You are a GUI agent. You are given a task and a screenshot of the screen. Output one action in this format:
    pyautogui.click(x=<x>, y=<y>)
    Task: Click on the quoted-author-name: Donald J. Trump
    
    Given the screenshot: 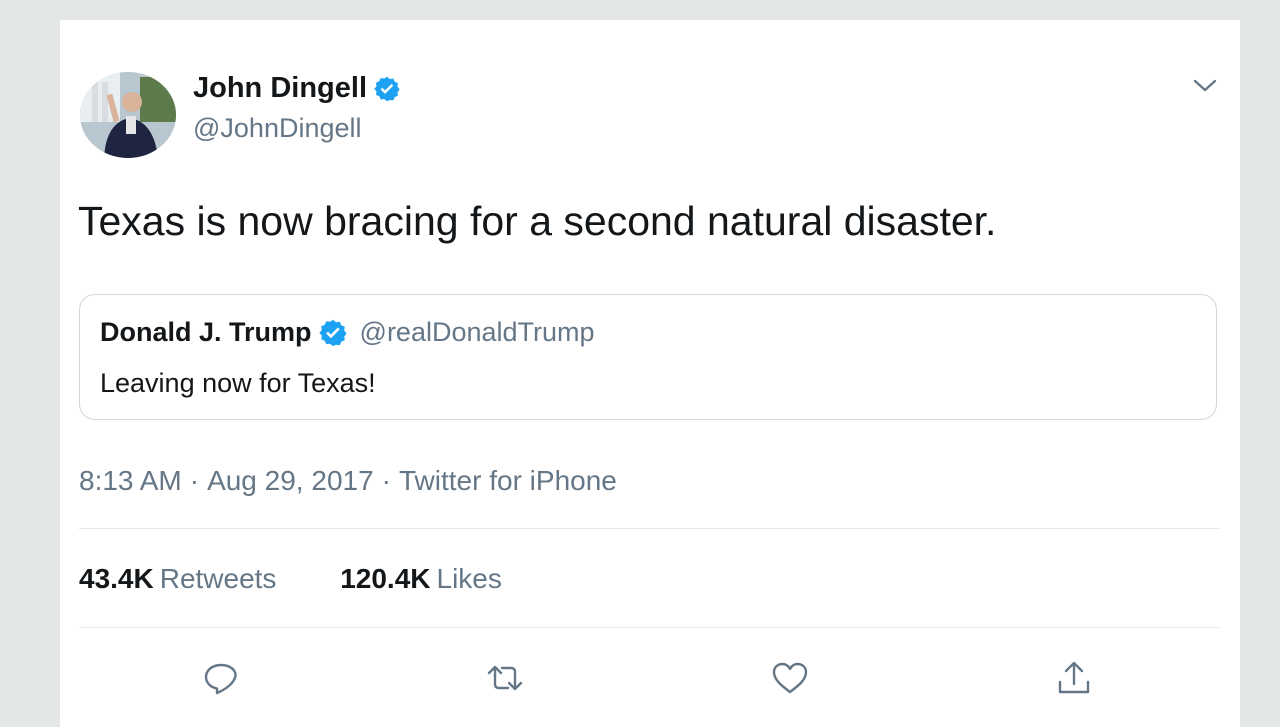 What is the action you would take?
    pyautogui.click(x=206, y=332)
    